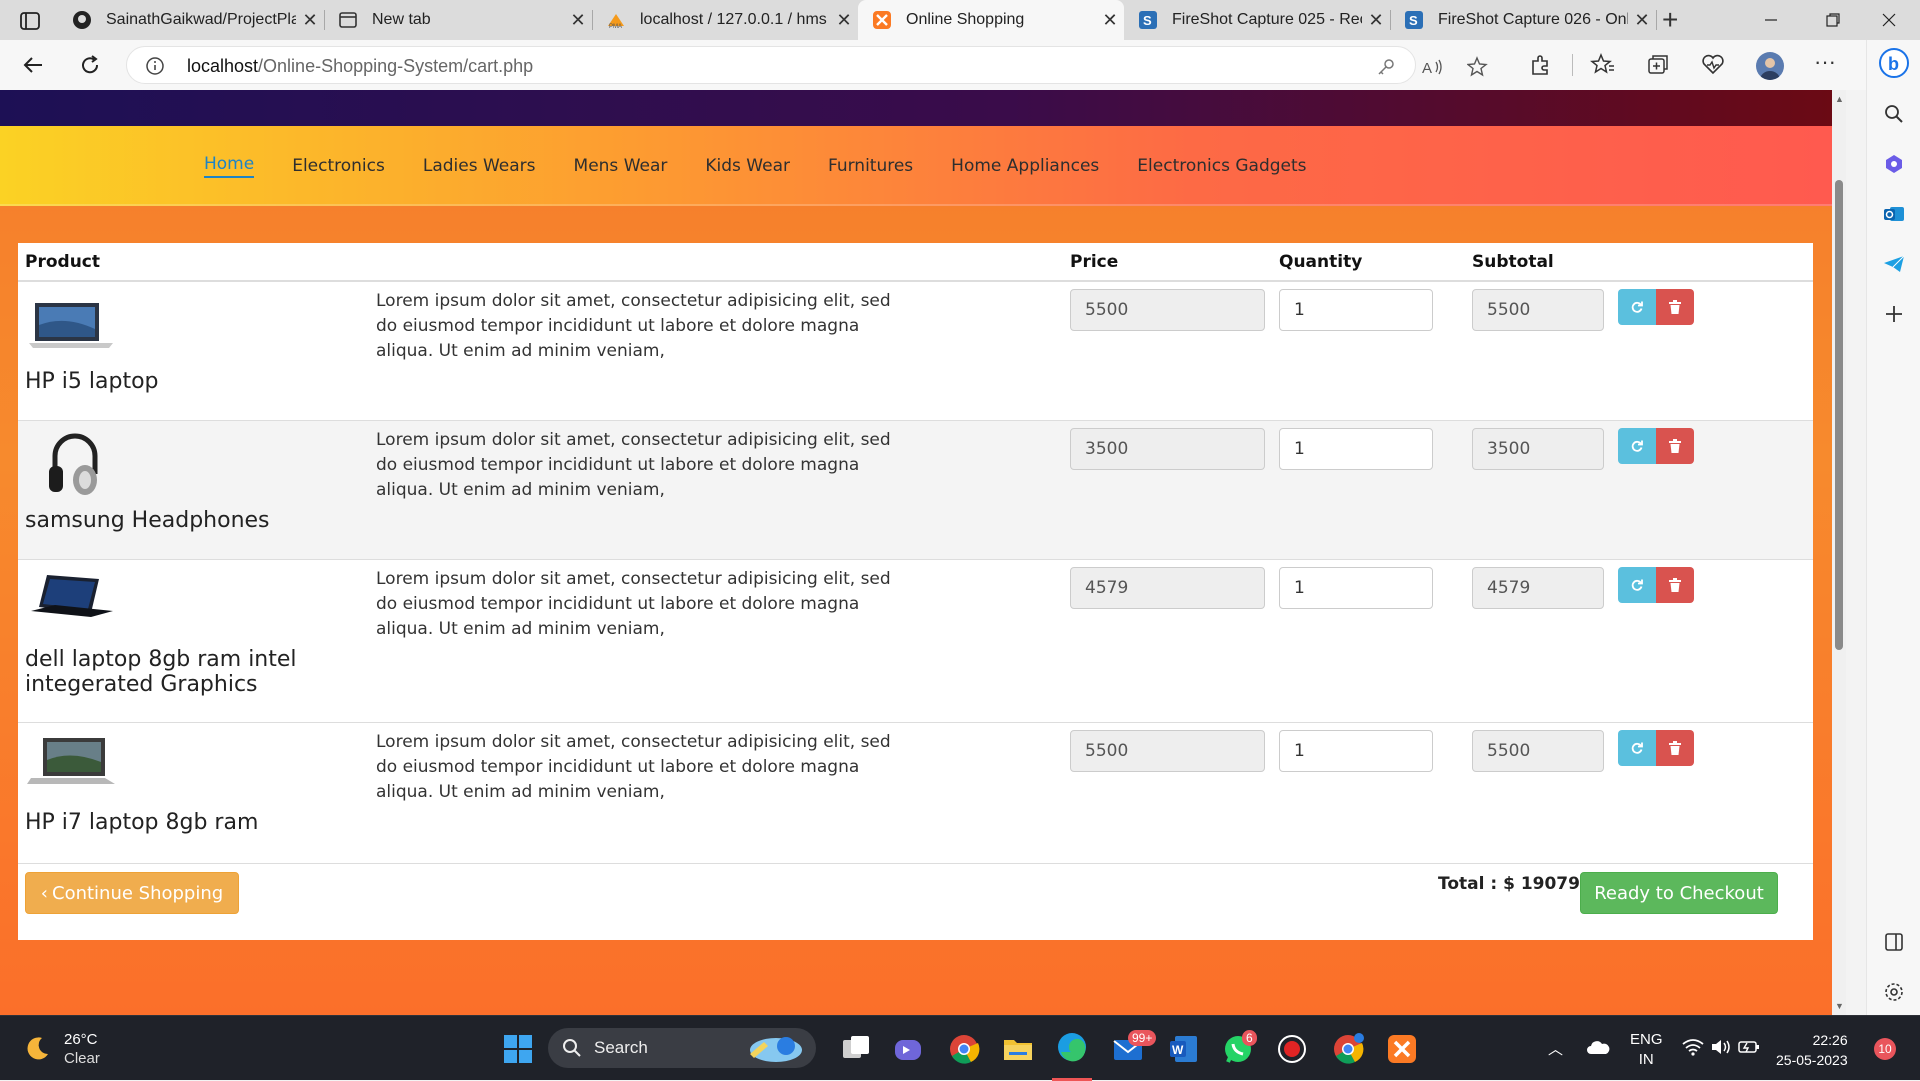 The height and width of the screenshot is (1081, 1920). Describe the element at coordinates (1833, 20) in the screenshot. I see `restore-button` at that location.